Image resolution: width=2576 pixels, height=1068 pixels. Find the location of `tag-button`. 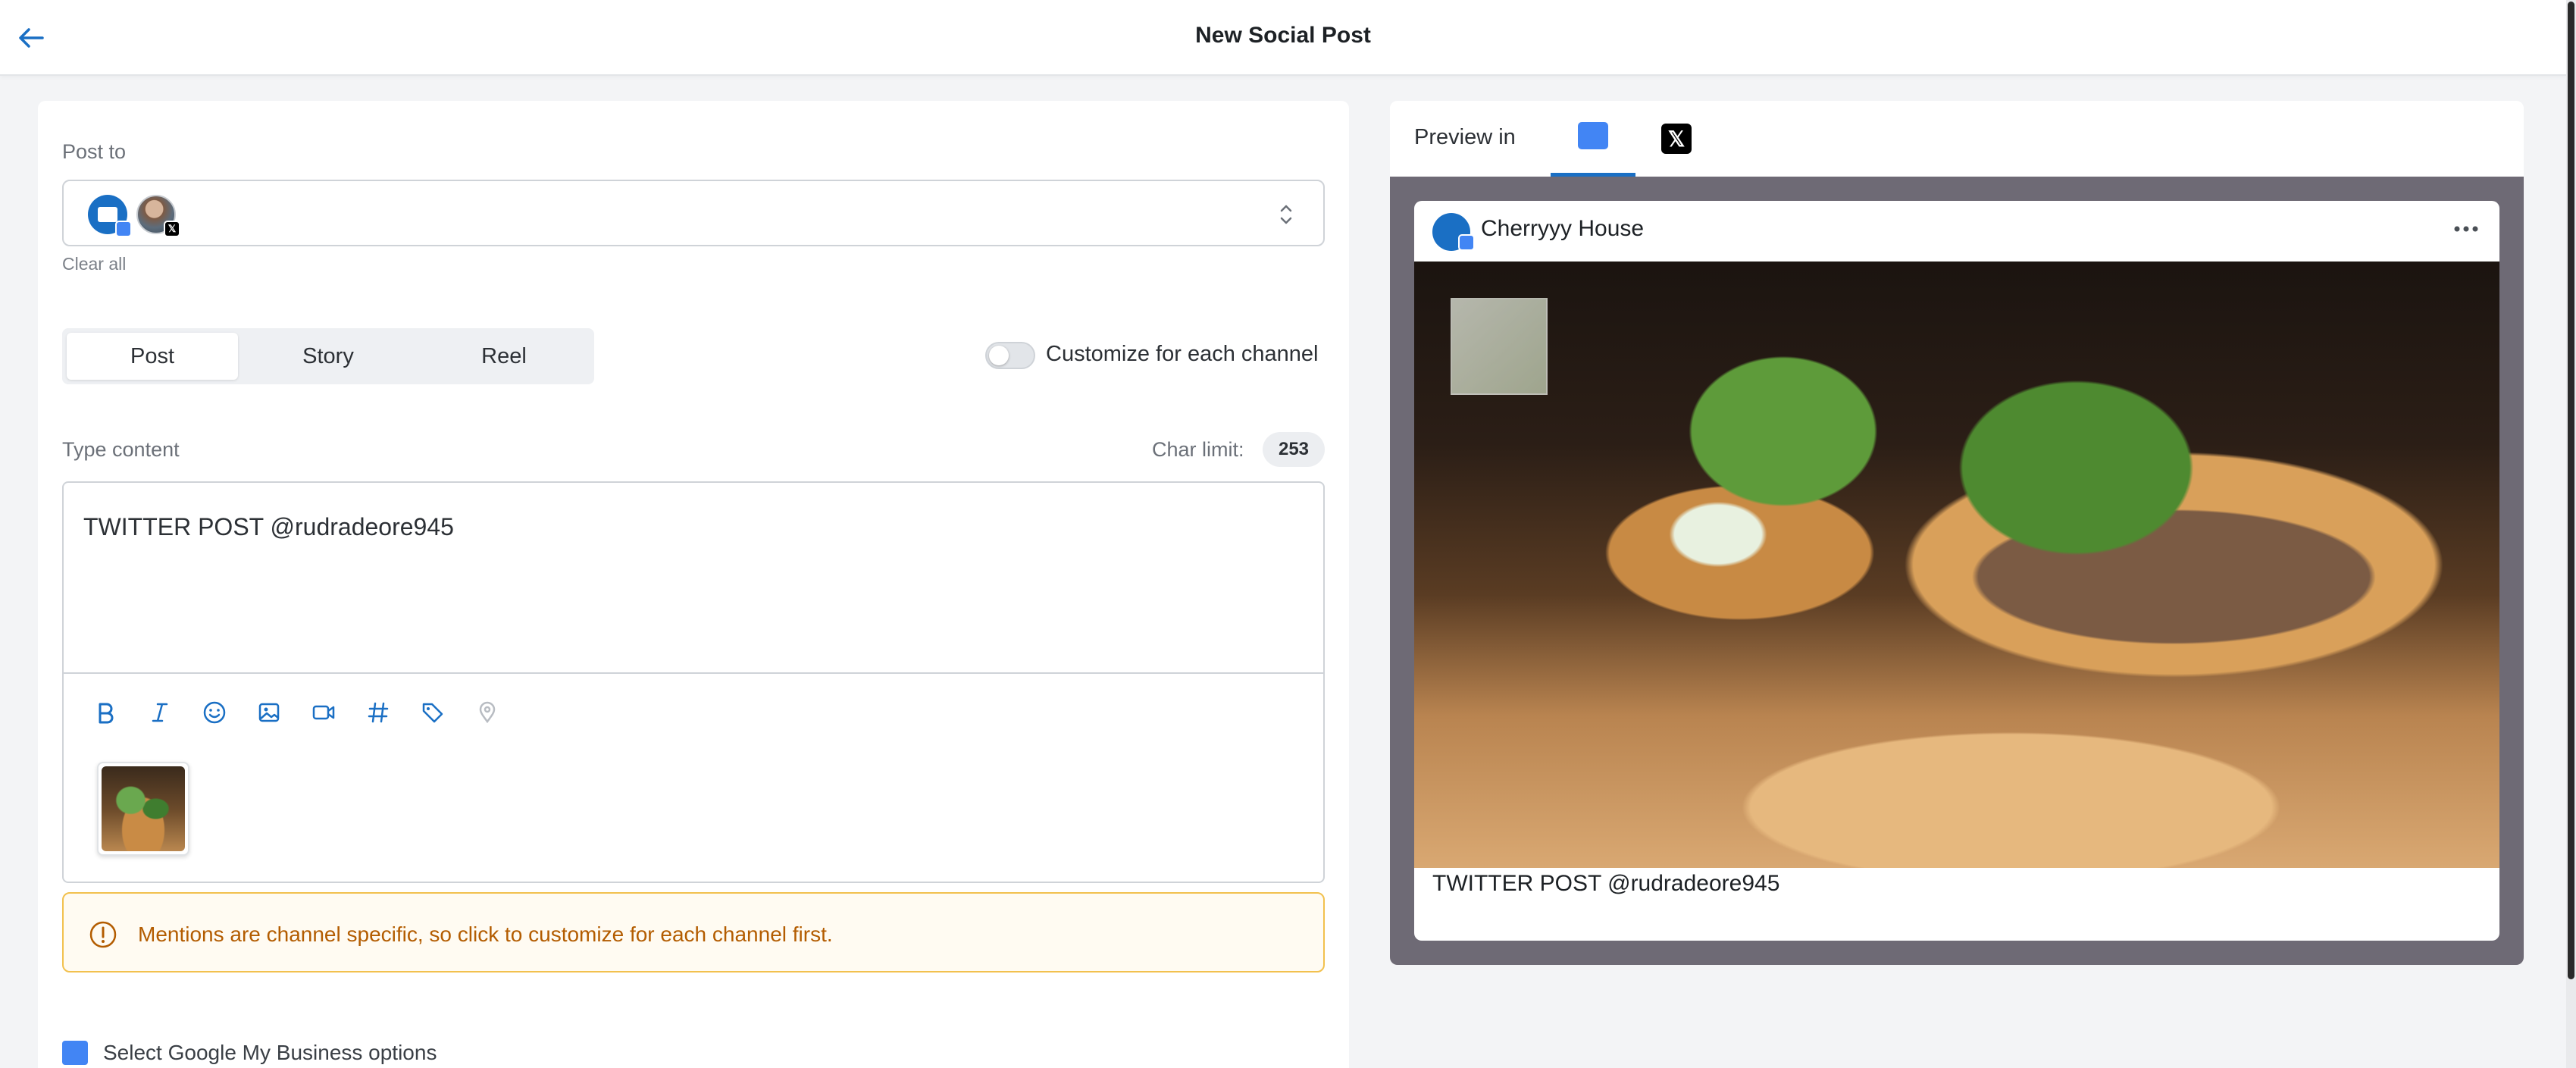

tag-button is located at coordinates (433, 712).